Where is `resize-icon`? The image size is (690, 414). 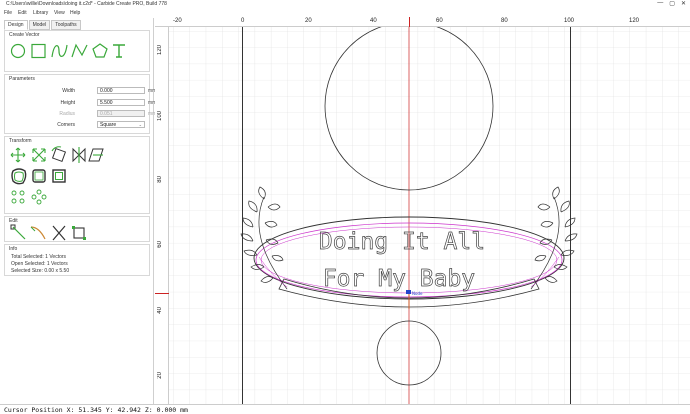
resize-icon is located at coordinates (39, 155).